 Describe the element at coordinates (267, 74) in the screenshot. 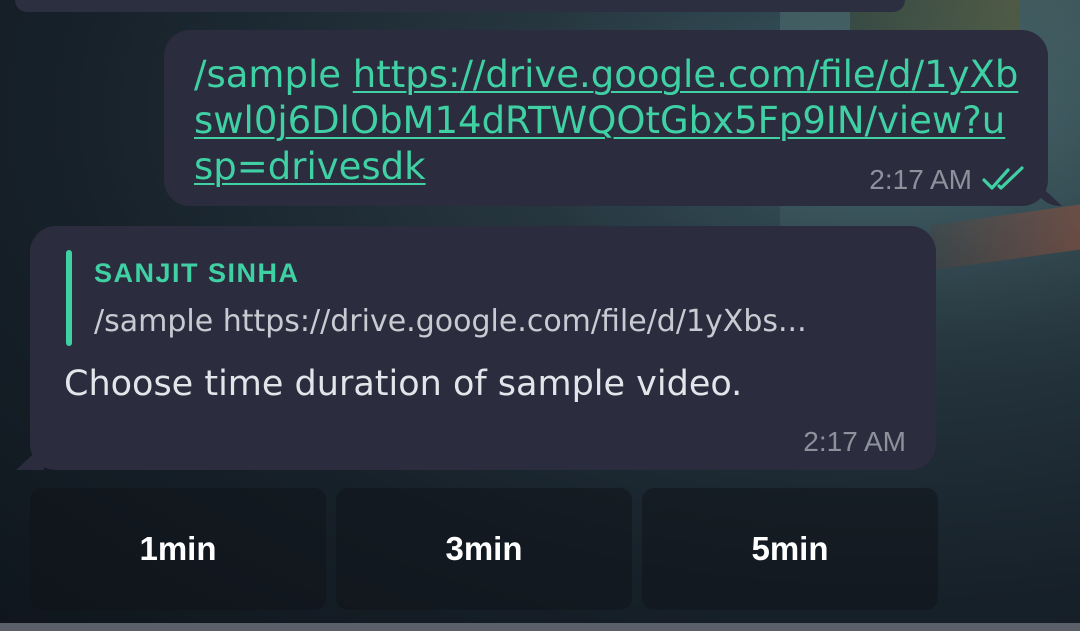

I see `command-text: /sample` at that location.